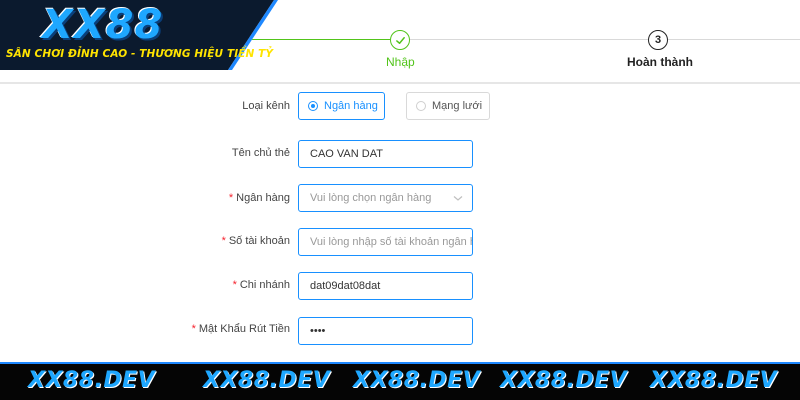 Image resolution: width=800 pixels, height=400 pixels. What do you see at coordinates (391, 242) in the screenshot?
I see `account-number-placeholder: Vui lòng nhập số tài khoản ngân hà` at bounding box center [391, 242].